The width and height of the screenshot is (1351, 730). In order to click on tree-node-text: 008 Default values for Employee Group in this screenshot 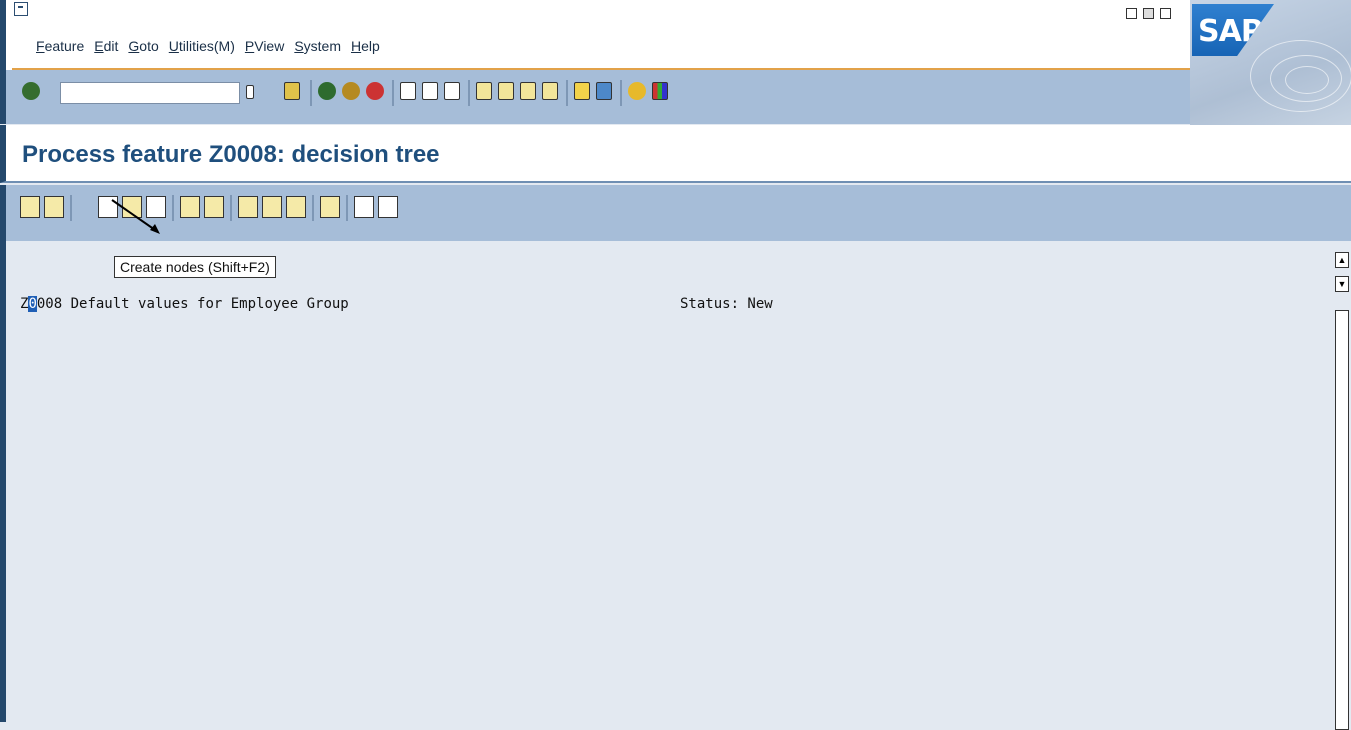, I will do `click(192, 304)`.